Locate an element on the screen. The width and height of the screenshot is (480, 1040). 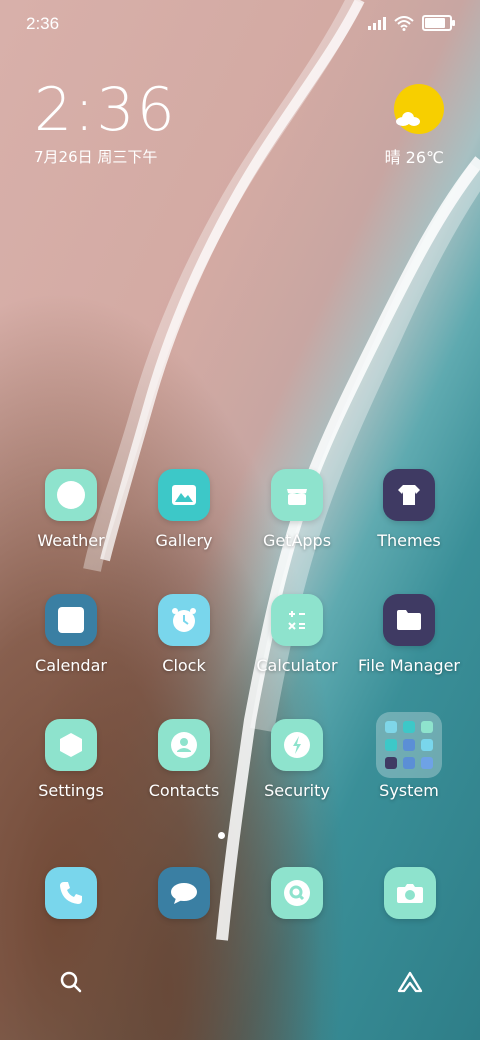
sun-icon is located at coordinates (419, 109).